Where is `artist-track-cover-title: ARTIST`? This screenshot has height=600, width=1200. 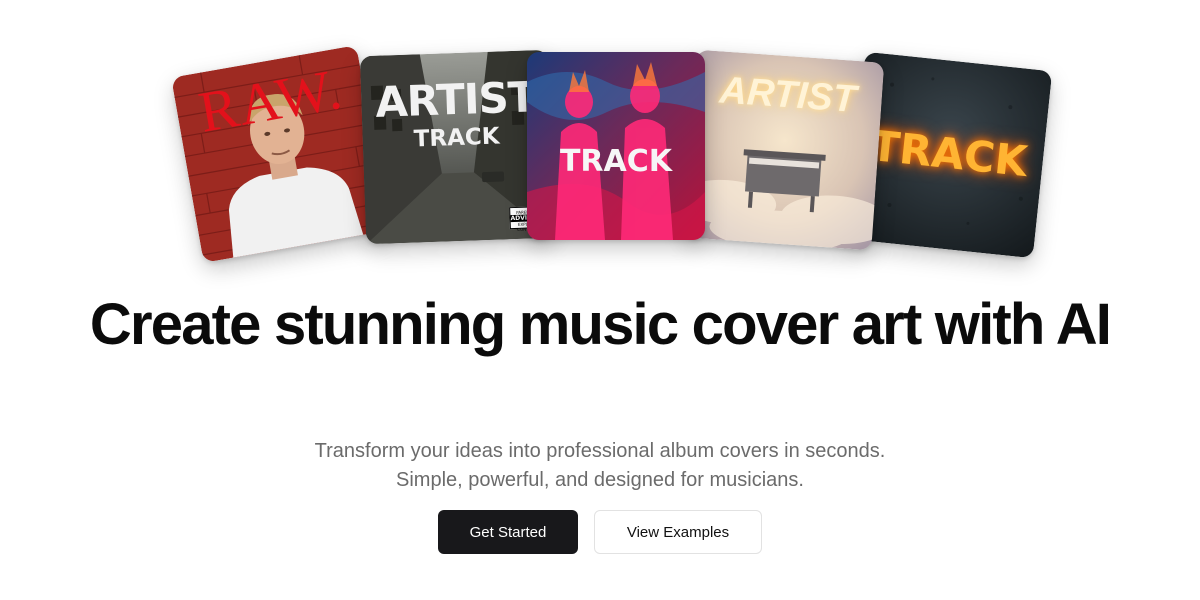
artist-track-cover-title: ARTIST is located at coordinates (455, 99).